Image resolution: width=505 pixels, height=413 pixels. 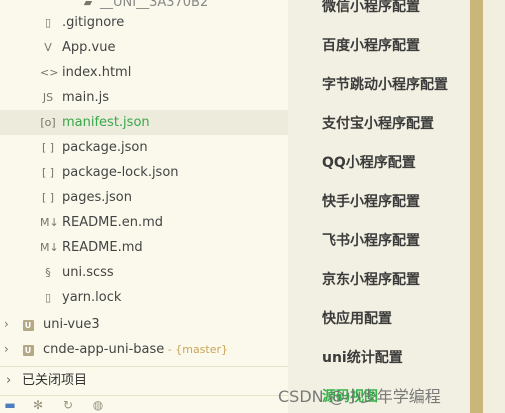 I want to click on tree-file-item: <> index.html, so click(x=144, y=72).